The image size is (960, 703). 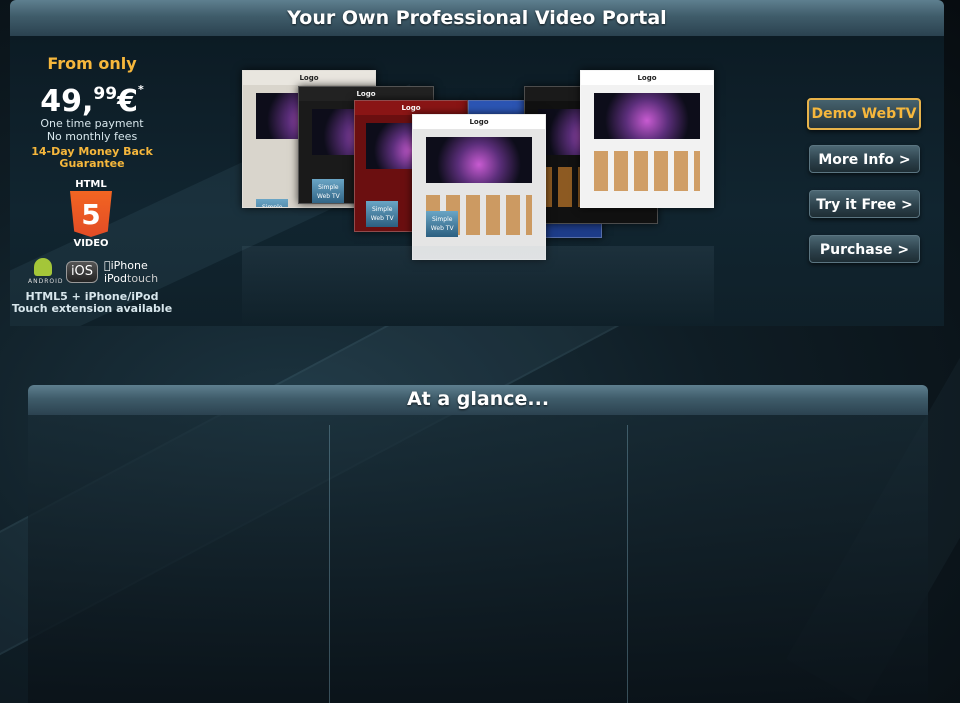 What do you see at coordinates (479, 187) in the screenshot?
I see `screenshot-front: Logo Simple Web TV` at bounding box center [479, 187].